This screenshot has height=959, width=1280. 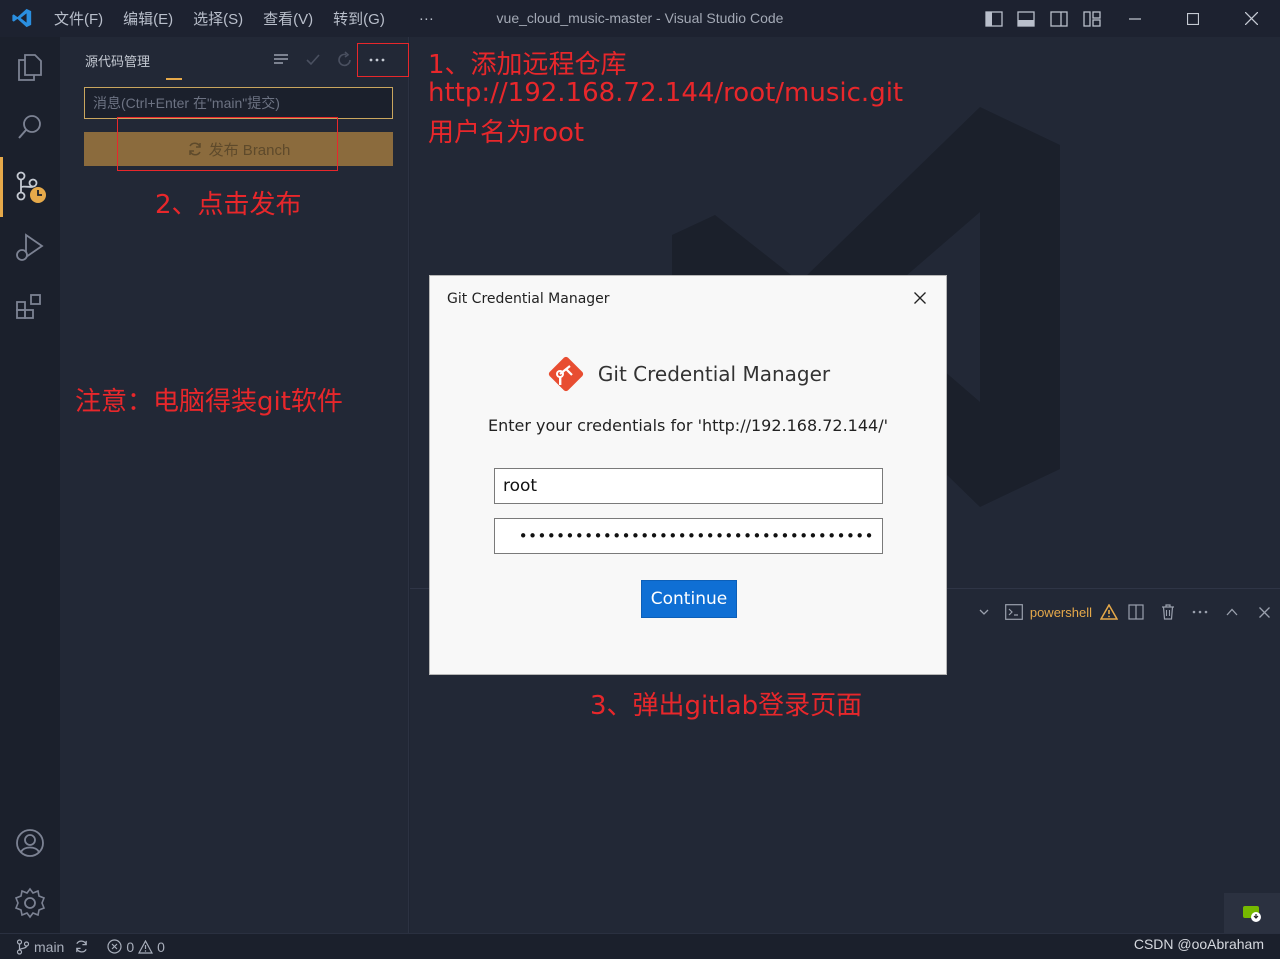 What do you see at coordinates (383, 60) in the screenshot?
I see `annotation-box-more-actions` at bounding box center [383, 60].